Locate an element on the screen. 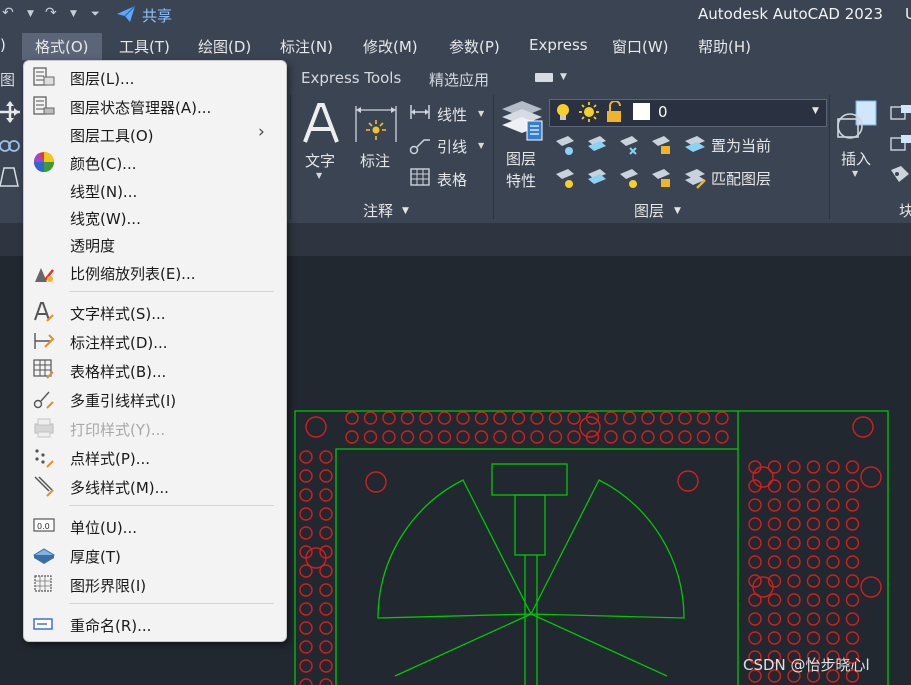 This screenshot has width=911, height=685. menu-item-thickness: 厚度(T) is located at coordinates (95, 556).